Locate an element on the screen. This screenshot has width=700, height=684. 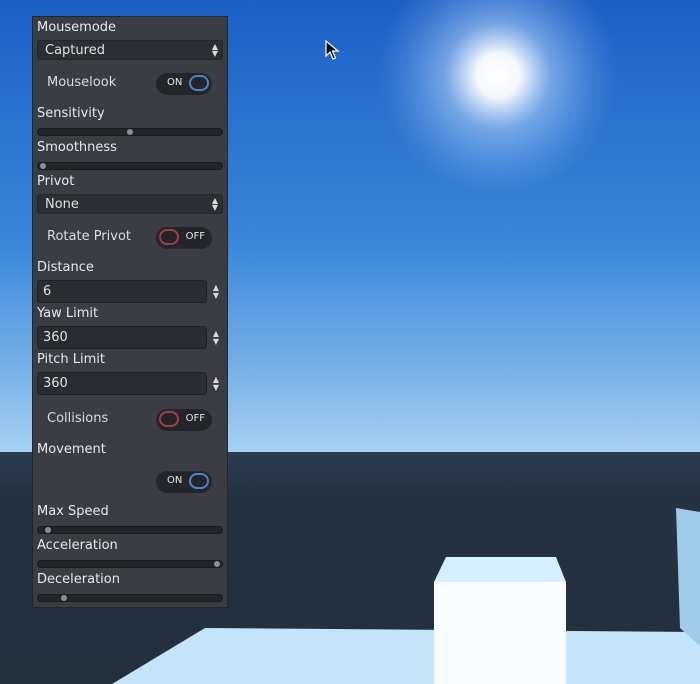
distance-label: Distance is located at coordinates (65, 267).